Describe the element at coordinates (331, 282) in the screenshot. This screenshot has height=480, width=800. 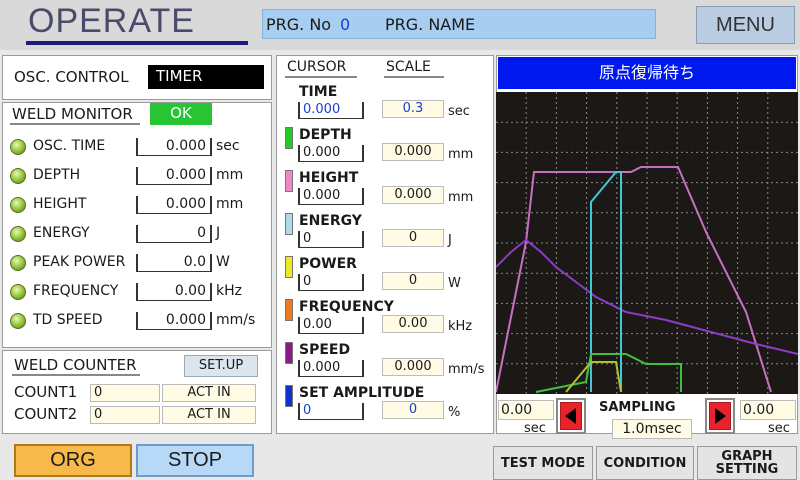
I see `power-cursor-value: 0` at that location.